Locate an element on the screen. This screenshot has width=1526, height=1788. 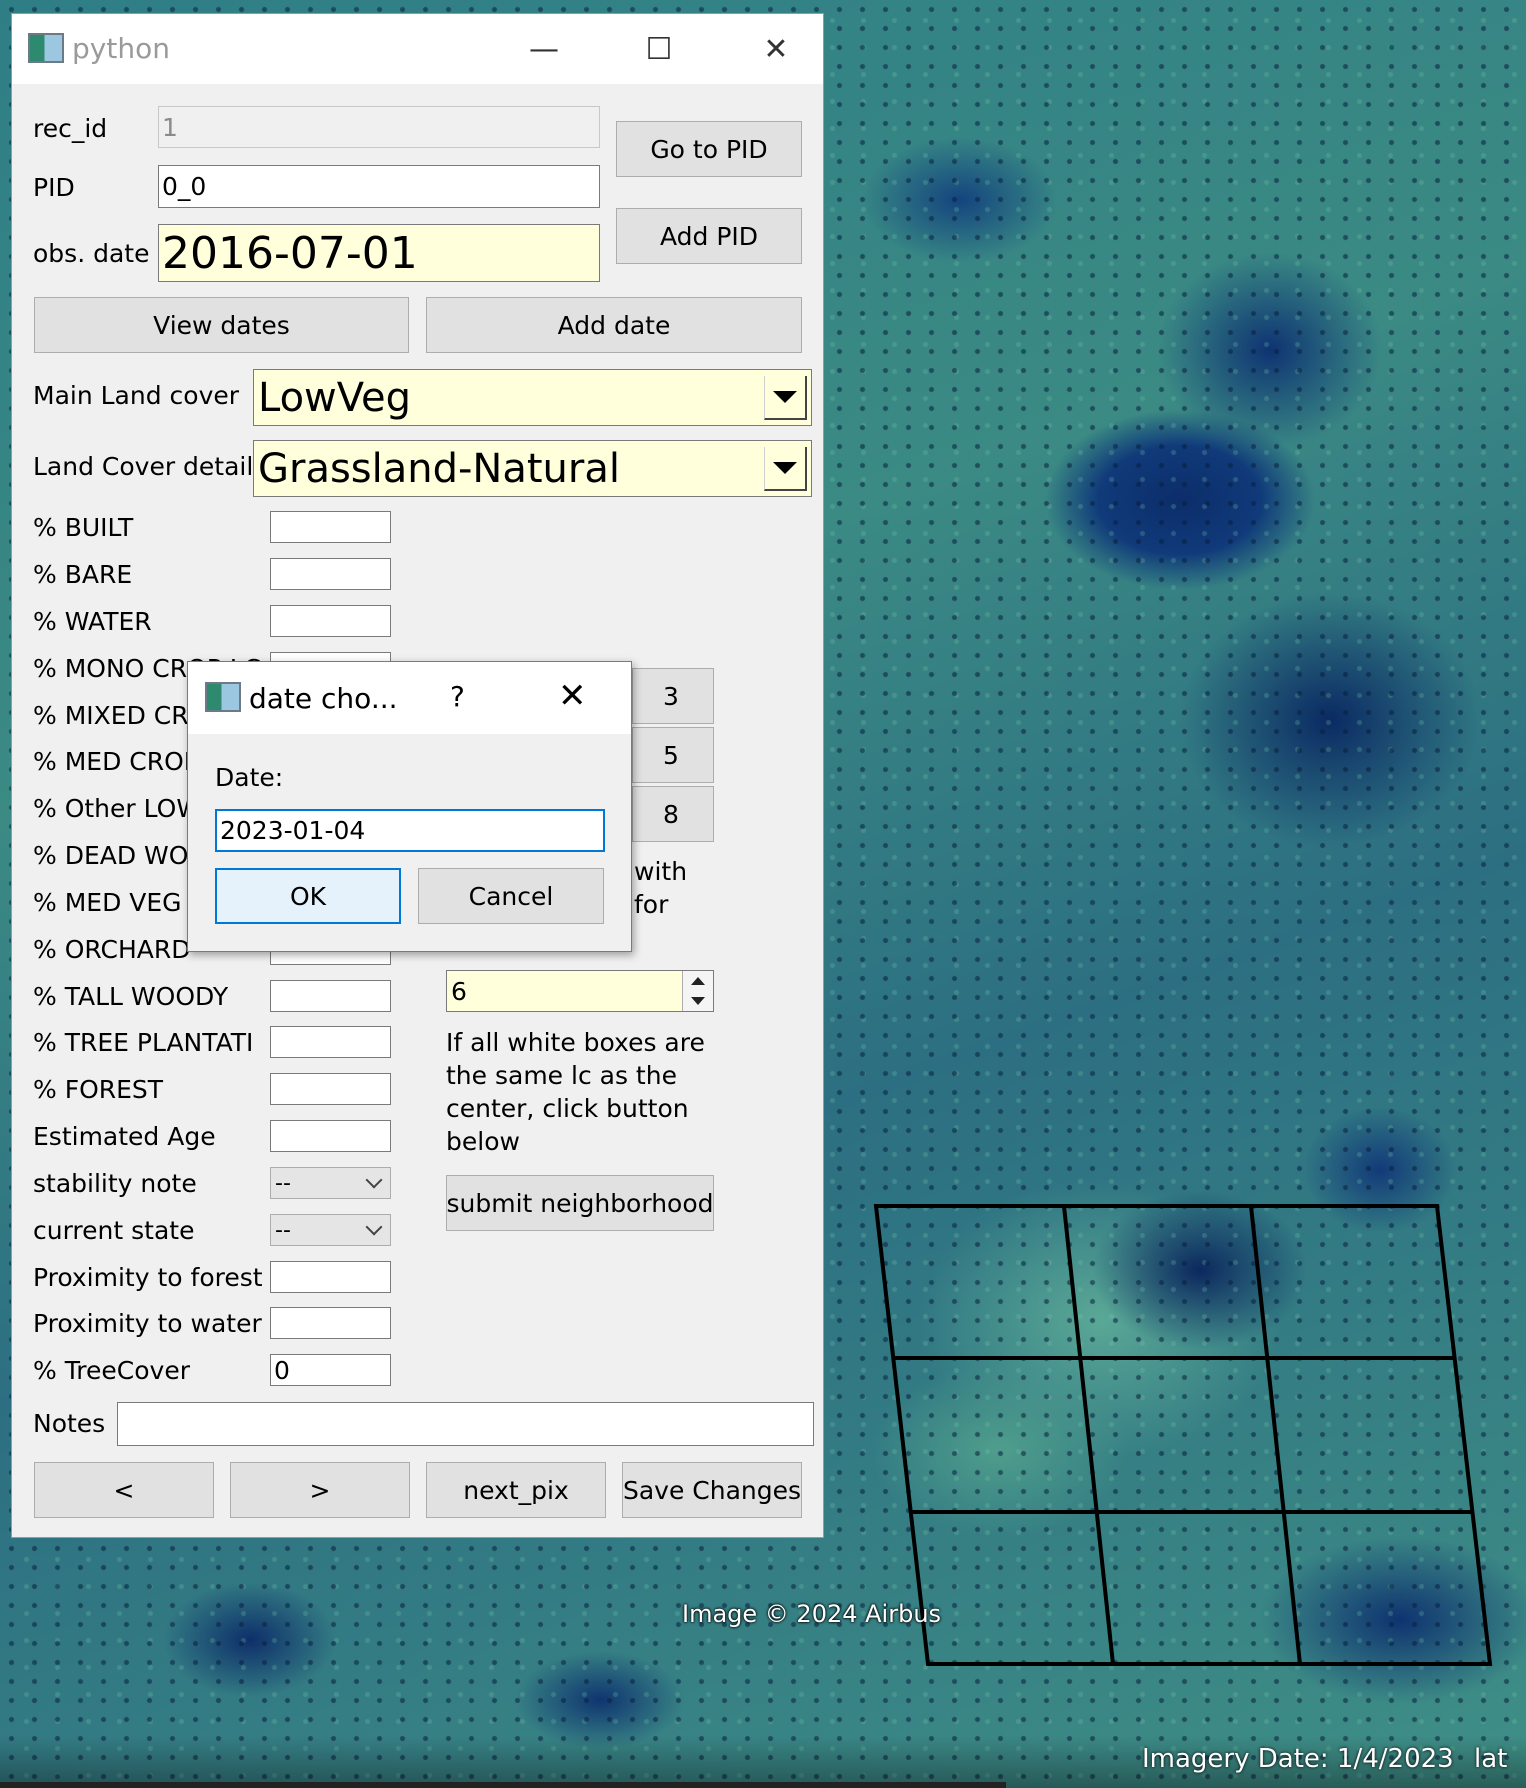
current-state-value: -- is located at coordinates (283, 1230).